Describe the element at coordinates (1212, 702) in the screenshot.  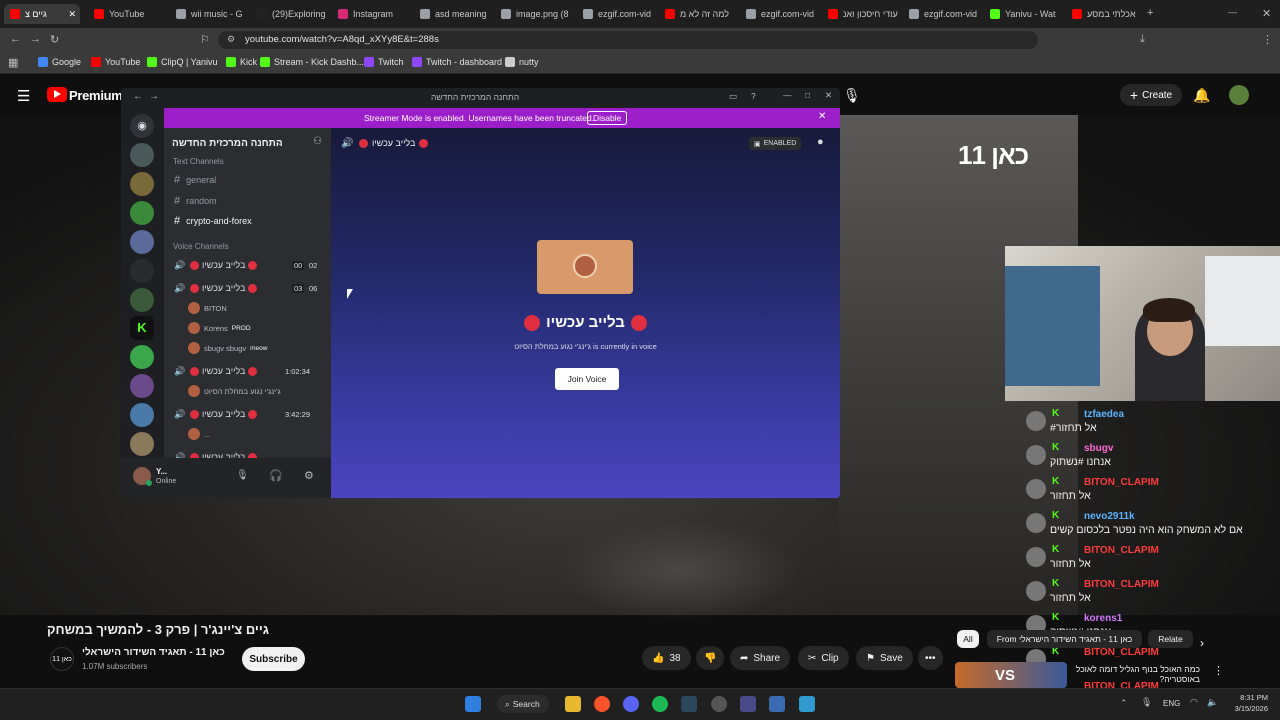
I see `volume-icon: 🔈` at that location.